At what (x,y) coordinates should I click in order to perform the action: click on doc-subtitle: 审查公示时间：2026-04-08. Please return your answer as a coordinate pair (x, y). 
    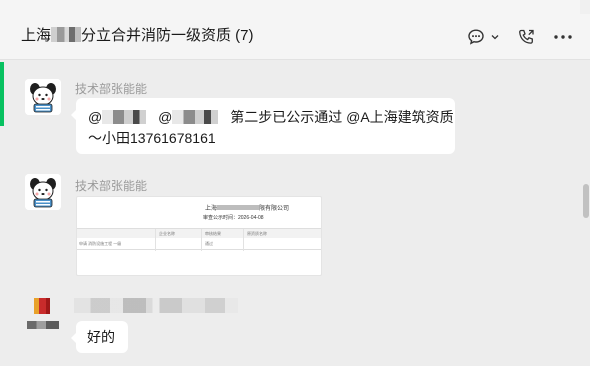
    Looking at the image, I should click on (233, 218).